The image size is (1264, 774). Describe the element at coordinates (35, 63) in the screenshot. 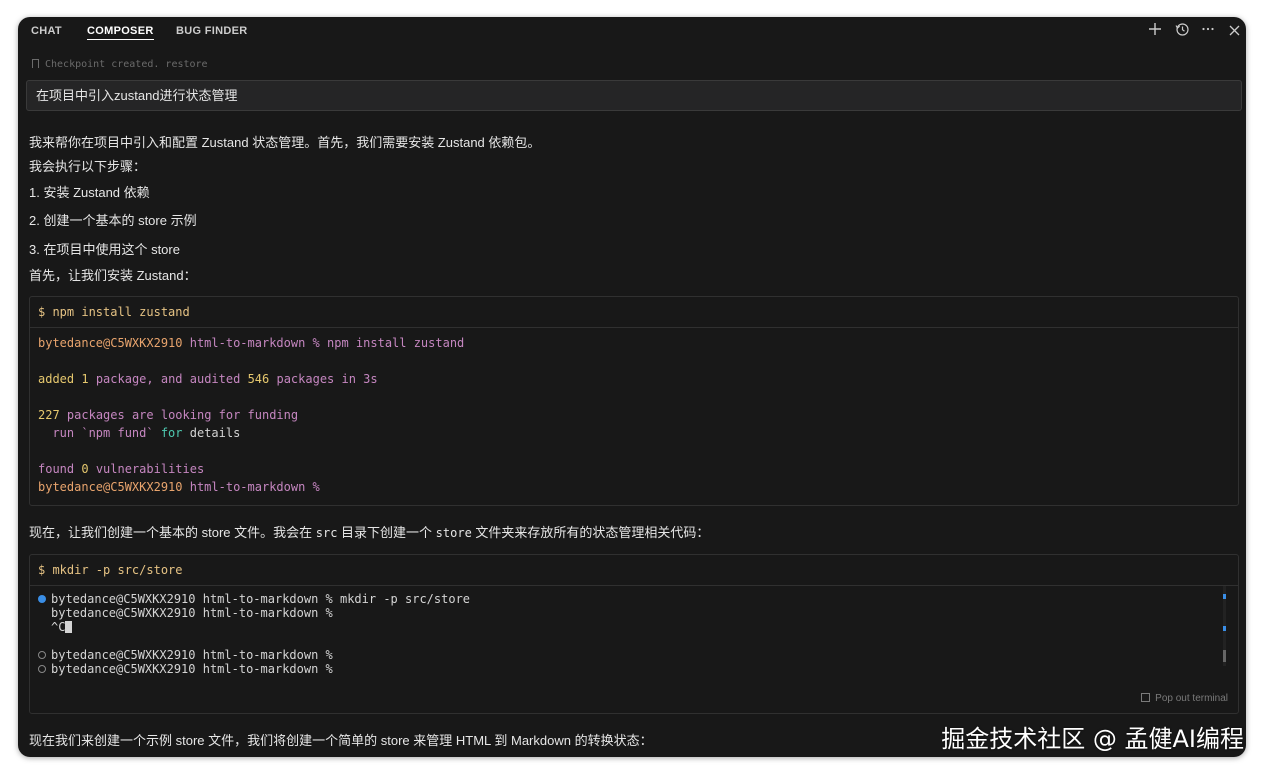

I see `bookmark-icon` at that location.